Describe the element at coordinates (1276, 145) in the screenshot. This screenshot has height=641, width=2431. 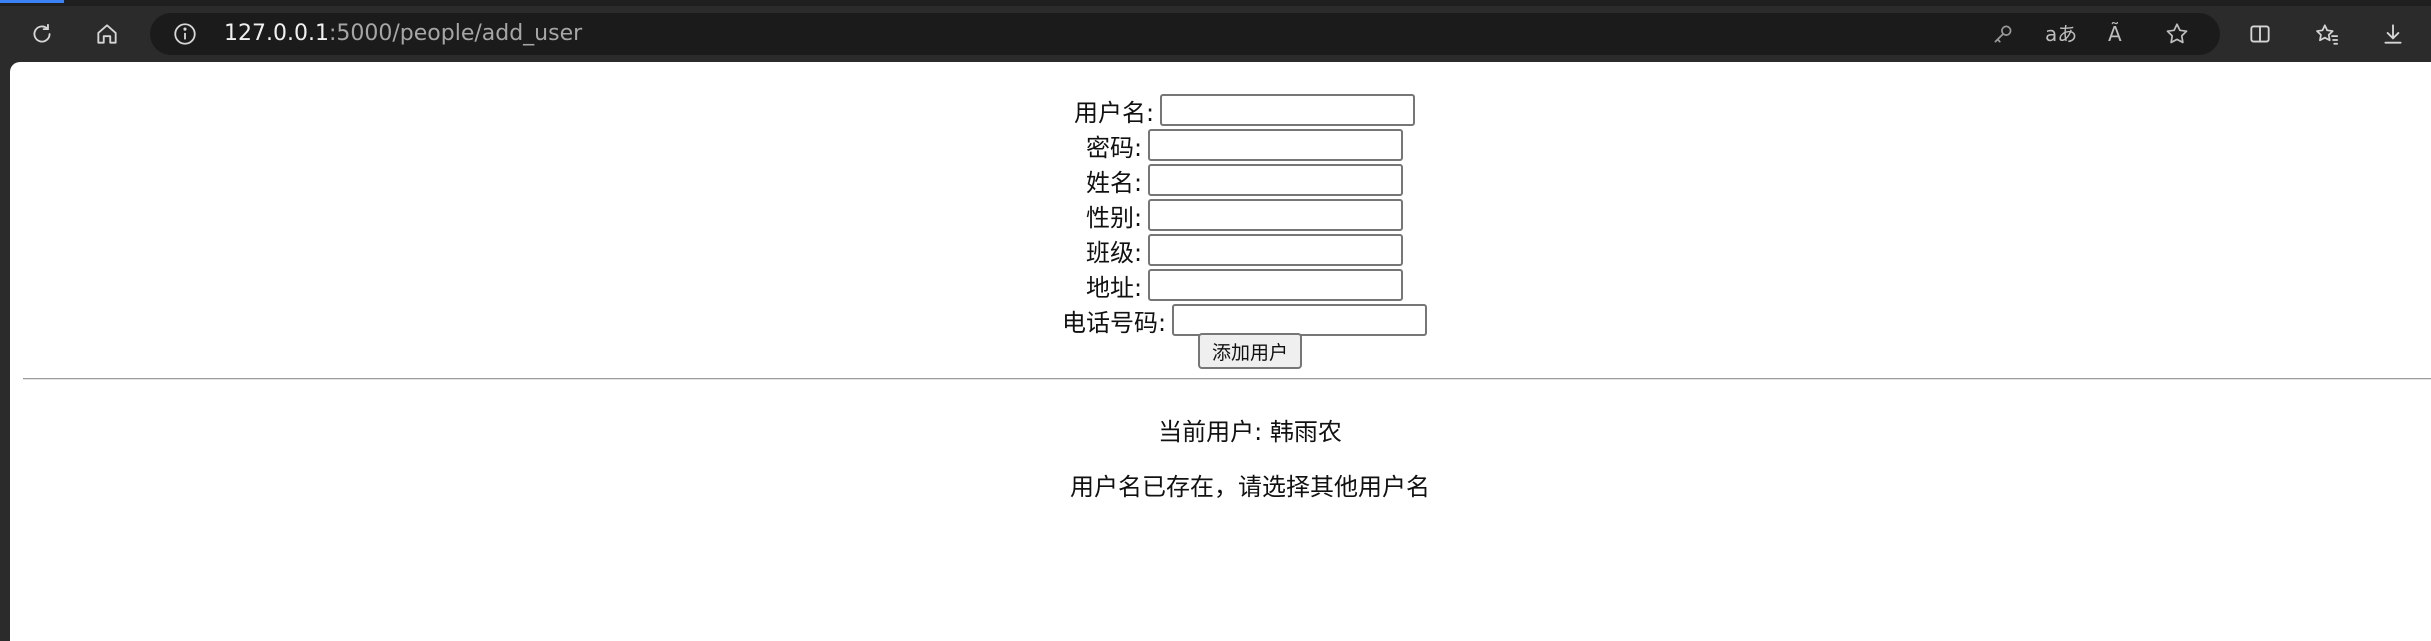
I see `password-input` at that location.